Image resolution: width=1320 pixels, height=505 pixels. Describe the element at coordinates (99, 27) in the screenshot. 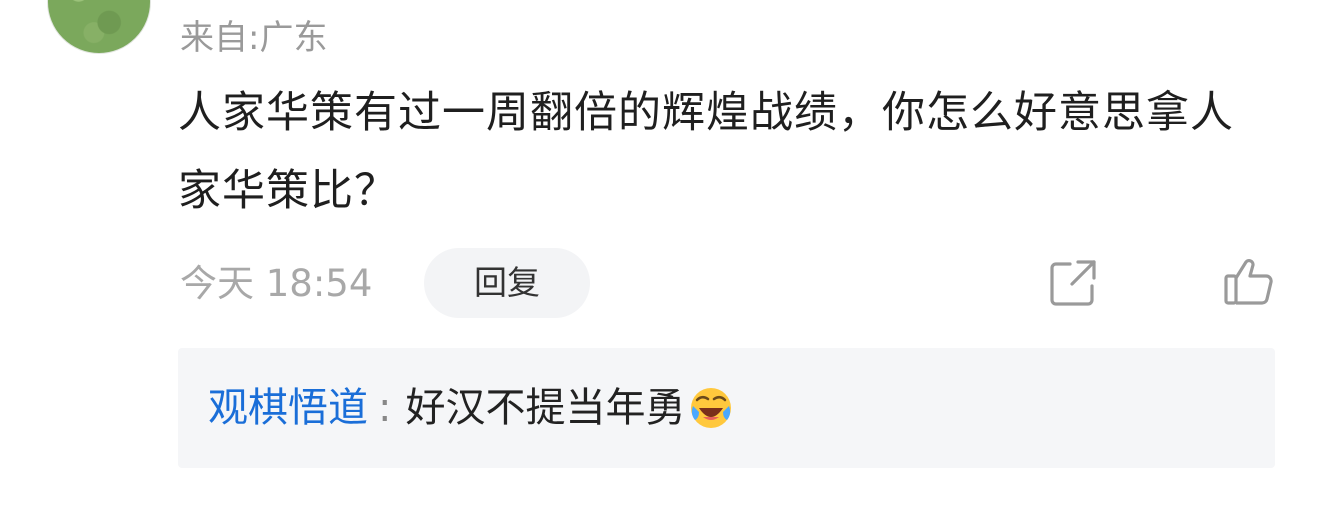

I see `avatar` at that location.